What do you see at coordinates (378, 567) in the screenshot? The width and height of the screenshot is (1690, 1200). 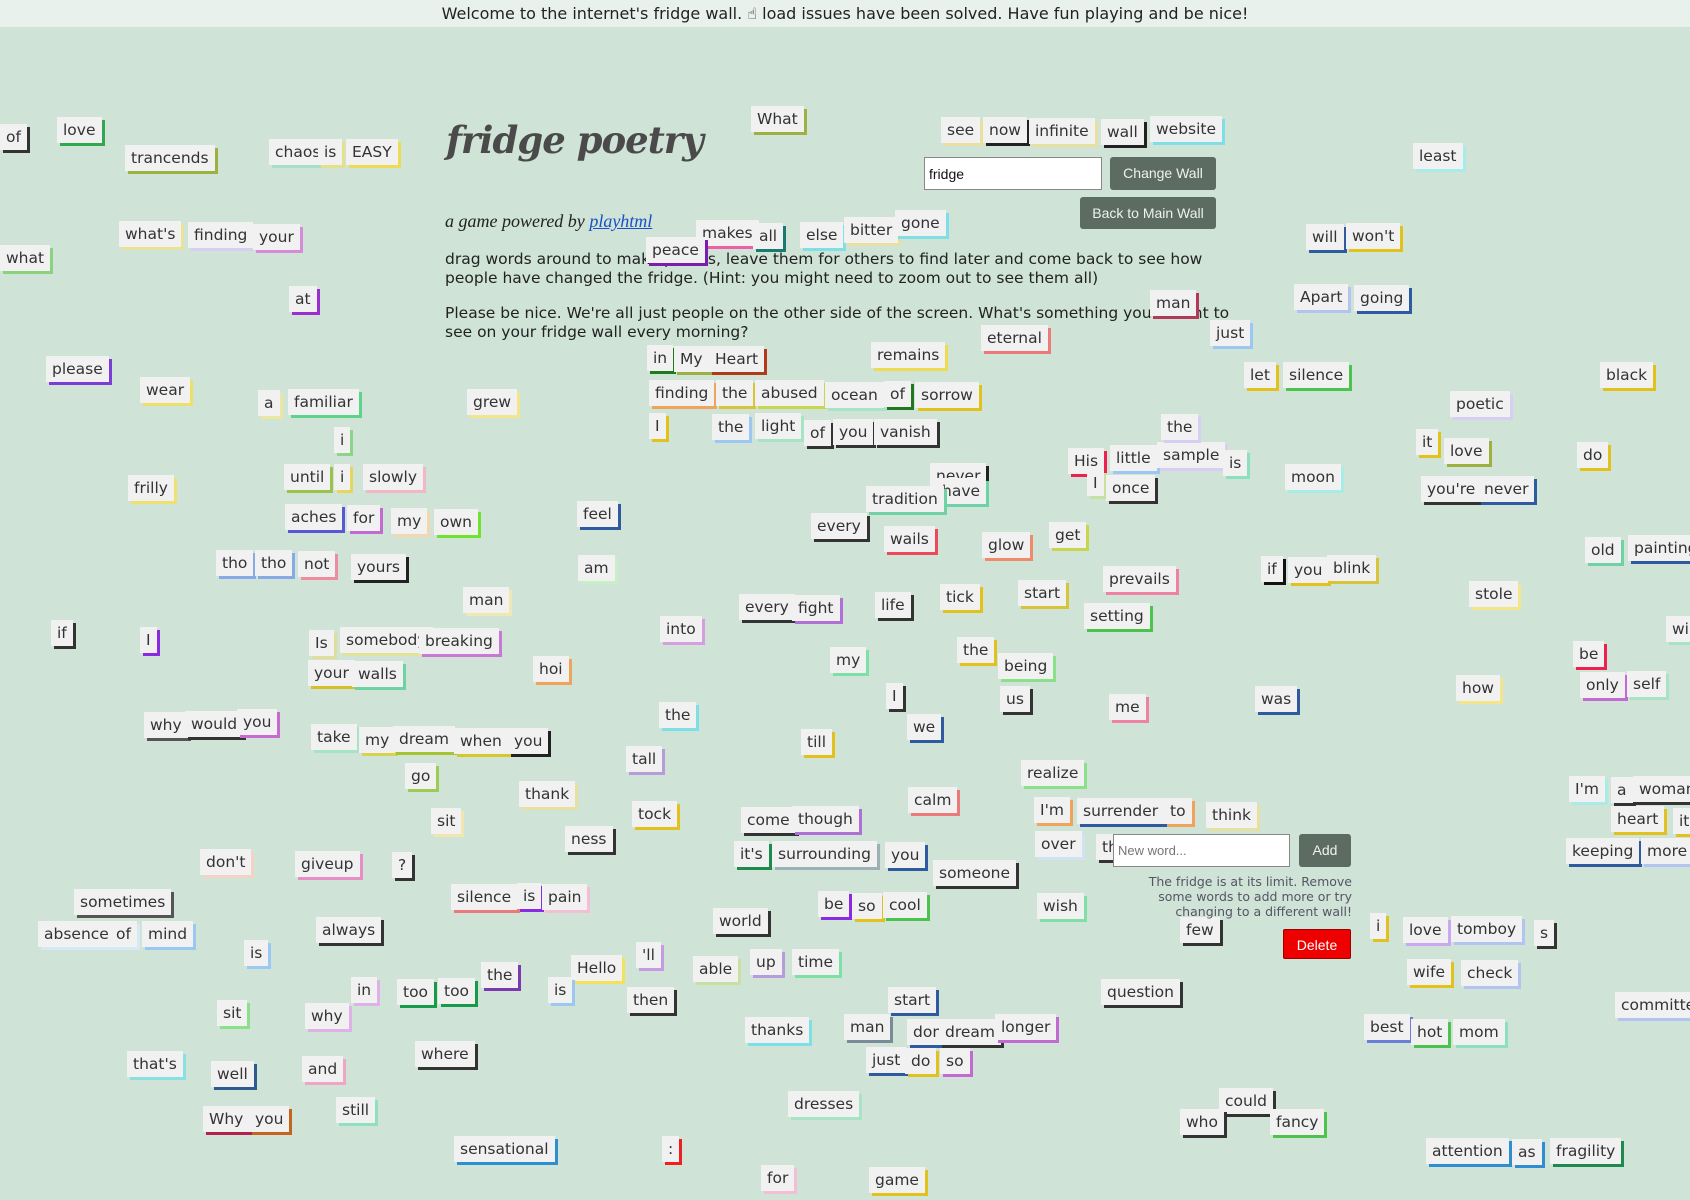 I see `word-tile: yours` at bounding box center [378, 567].